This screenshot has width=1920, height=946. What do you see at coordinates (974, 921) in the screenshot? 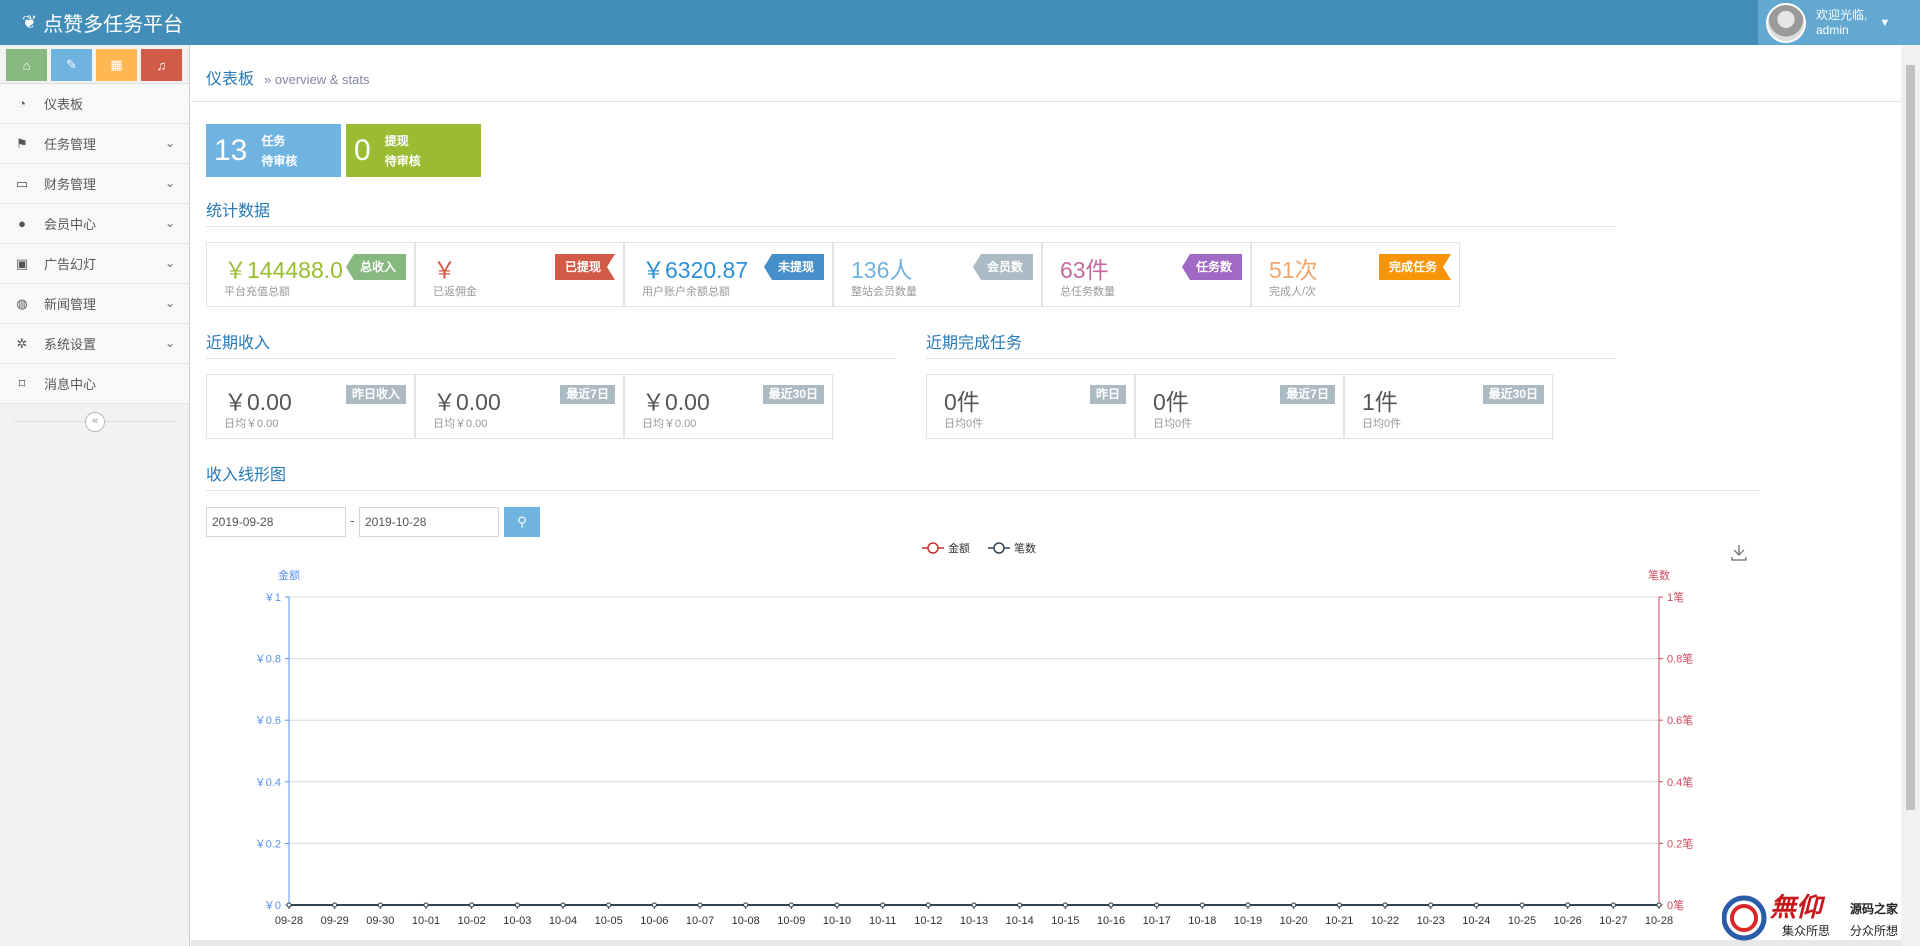
I see `x-tick-label: 10-13` at bounding box center [974, 921].